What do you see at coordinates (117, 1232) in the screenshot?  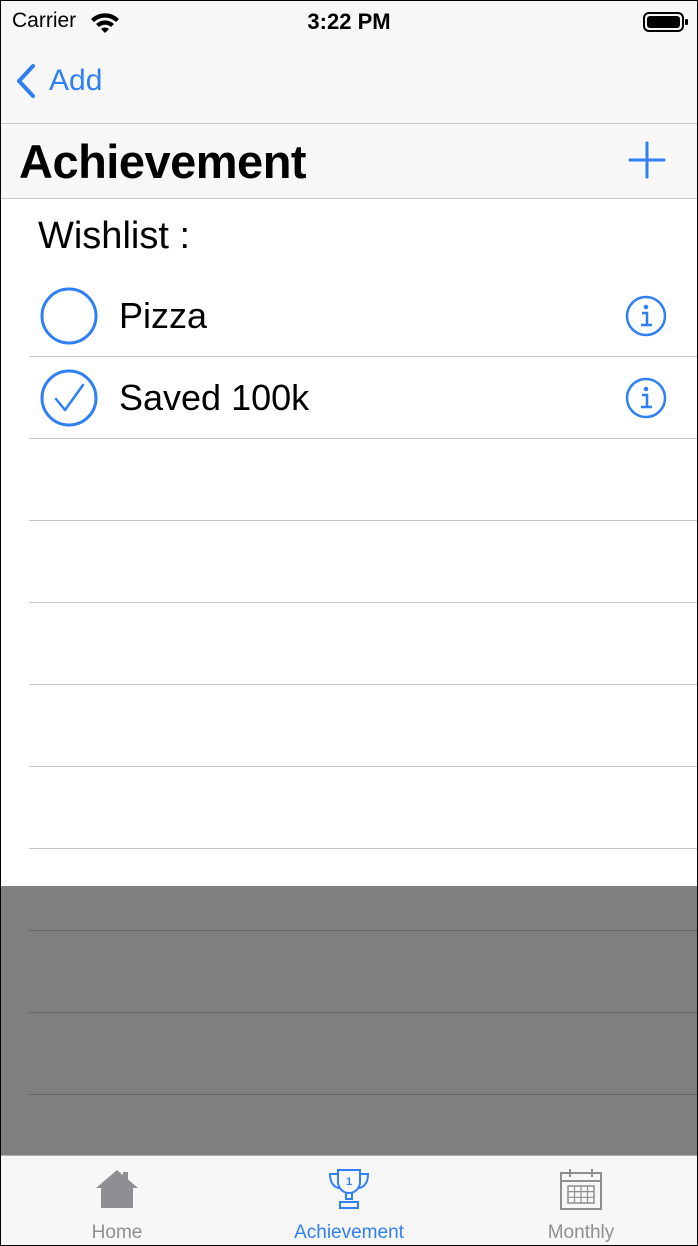 I see `tab-home-label: Home` at bounding box center [117, 1232].